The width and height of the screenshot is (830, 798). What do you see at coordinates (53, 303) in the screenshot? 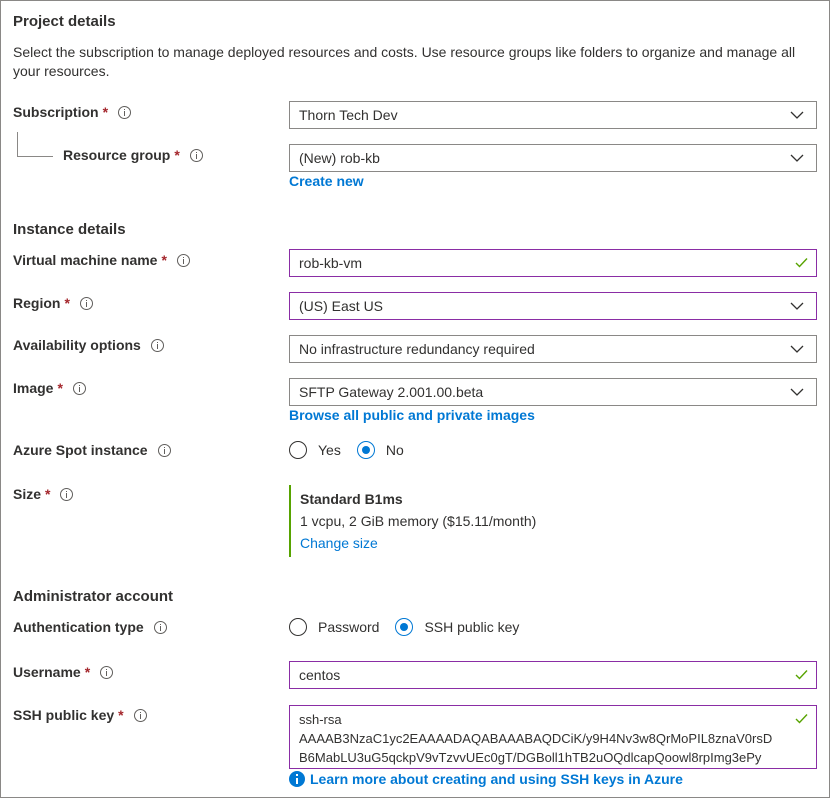
I see `region-label: Region *` at bounding box center [53, 303].